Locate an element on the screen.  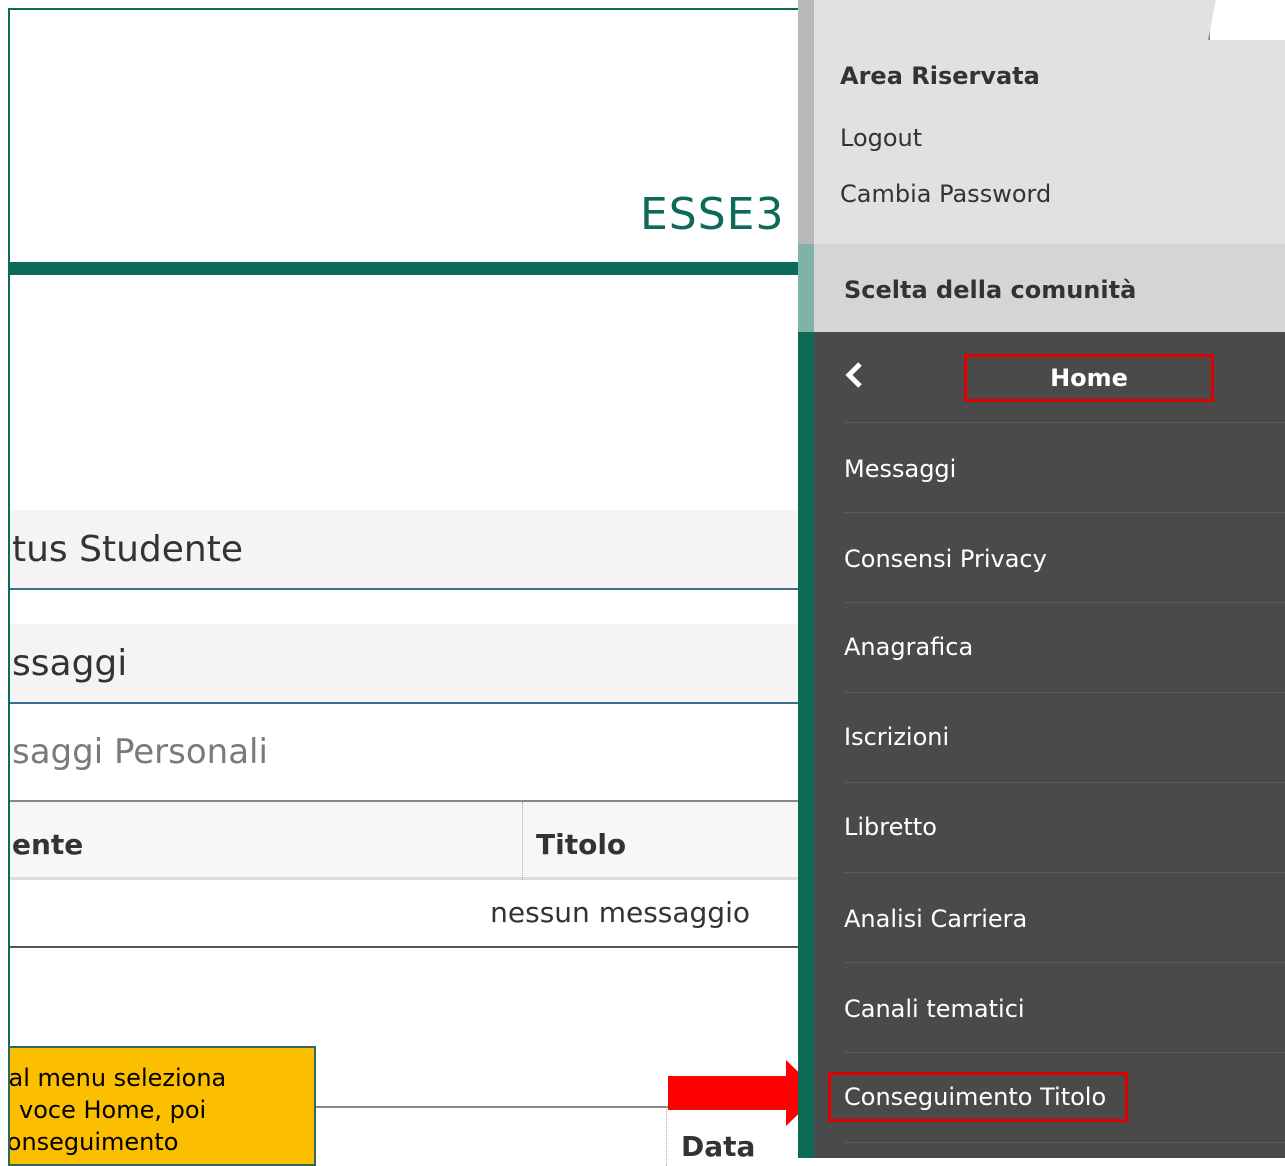
callout-line: Conseguimento is located at coordinates (93, 1142).